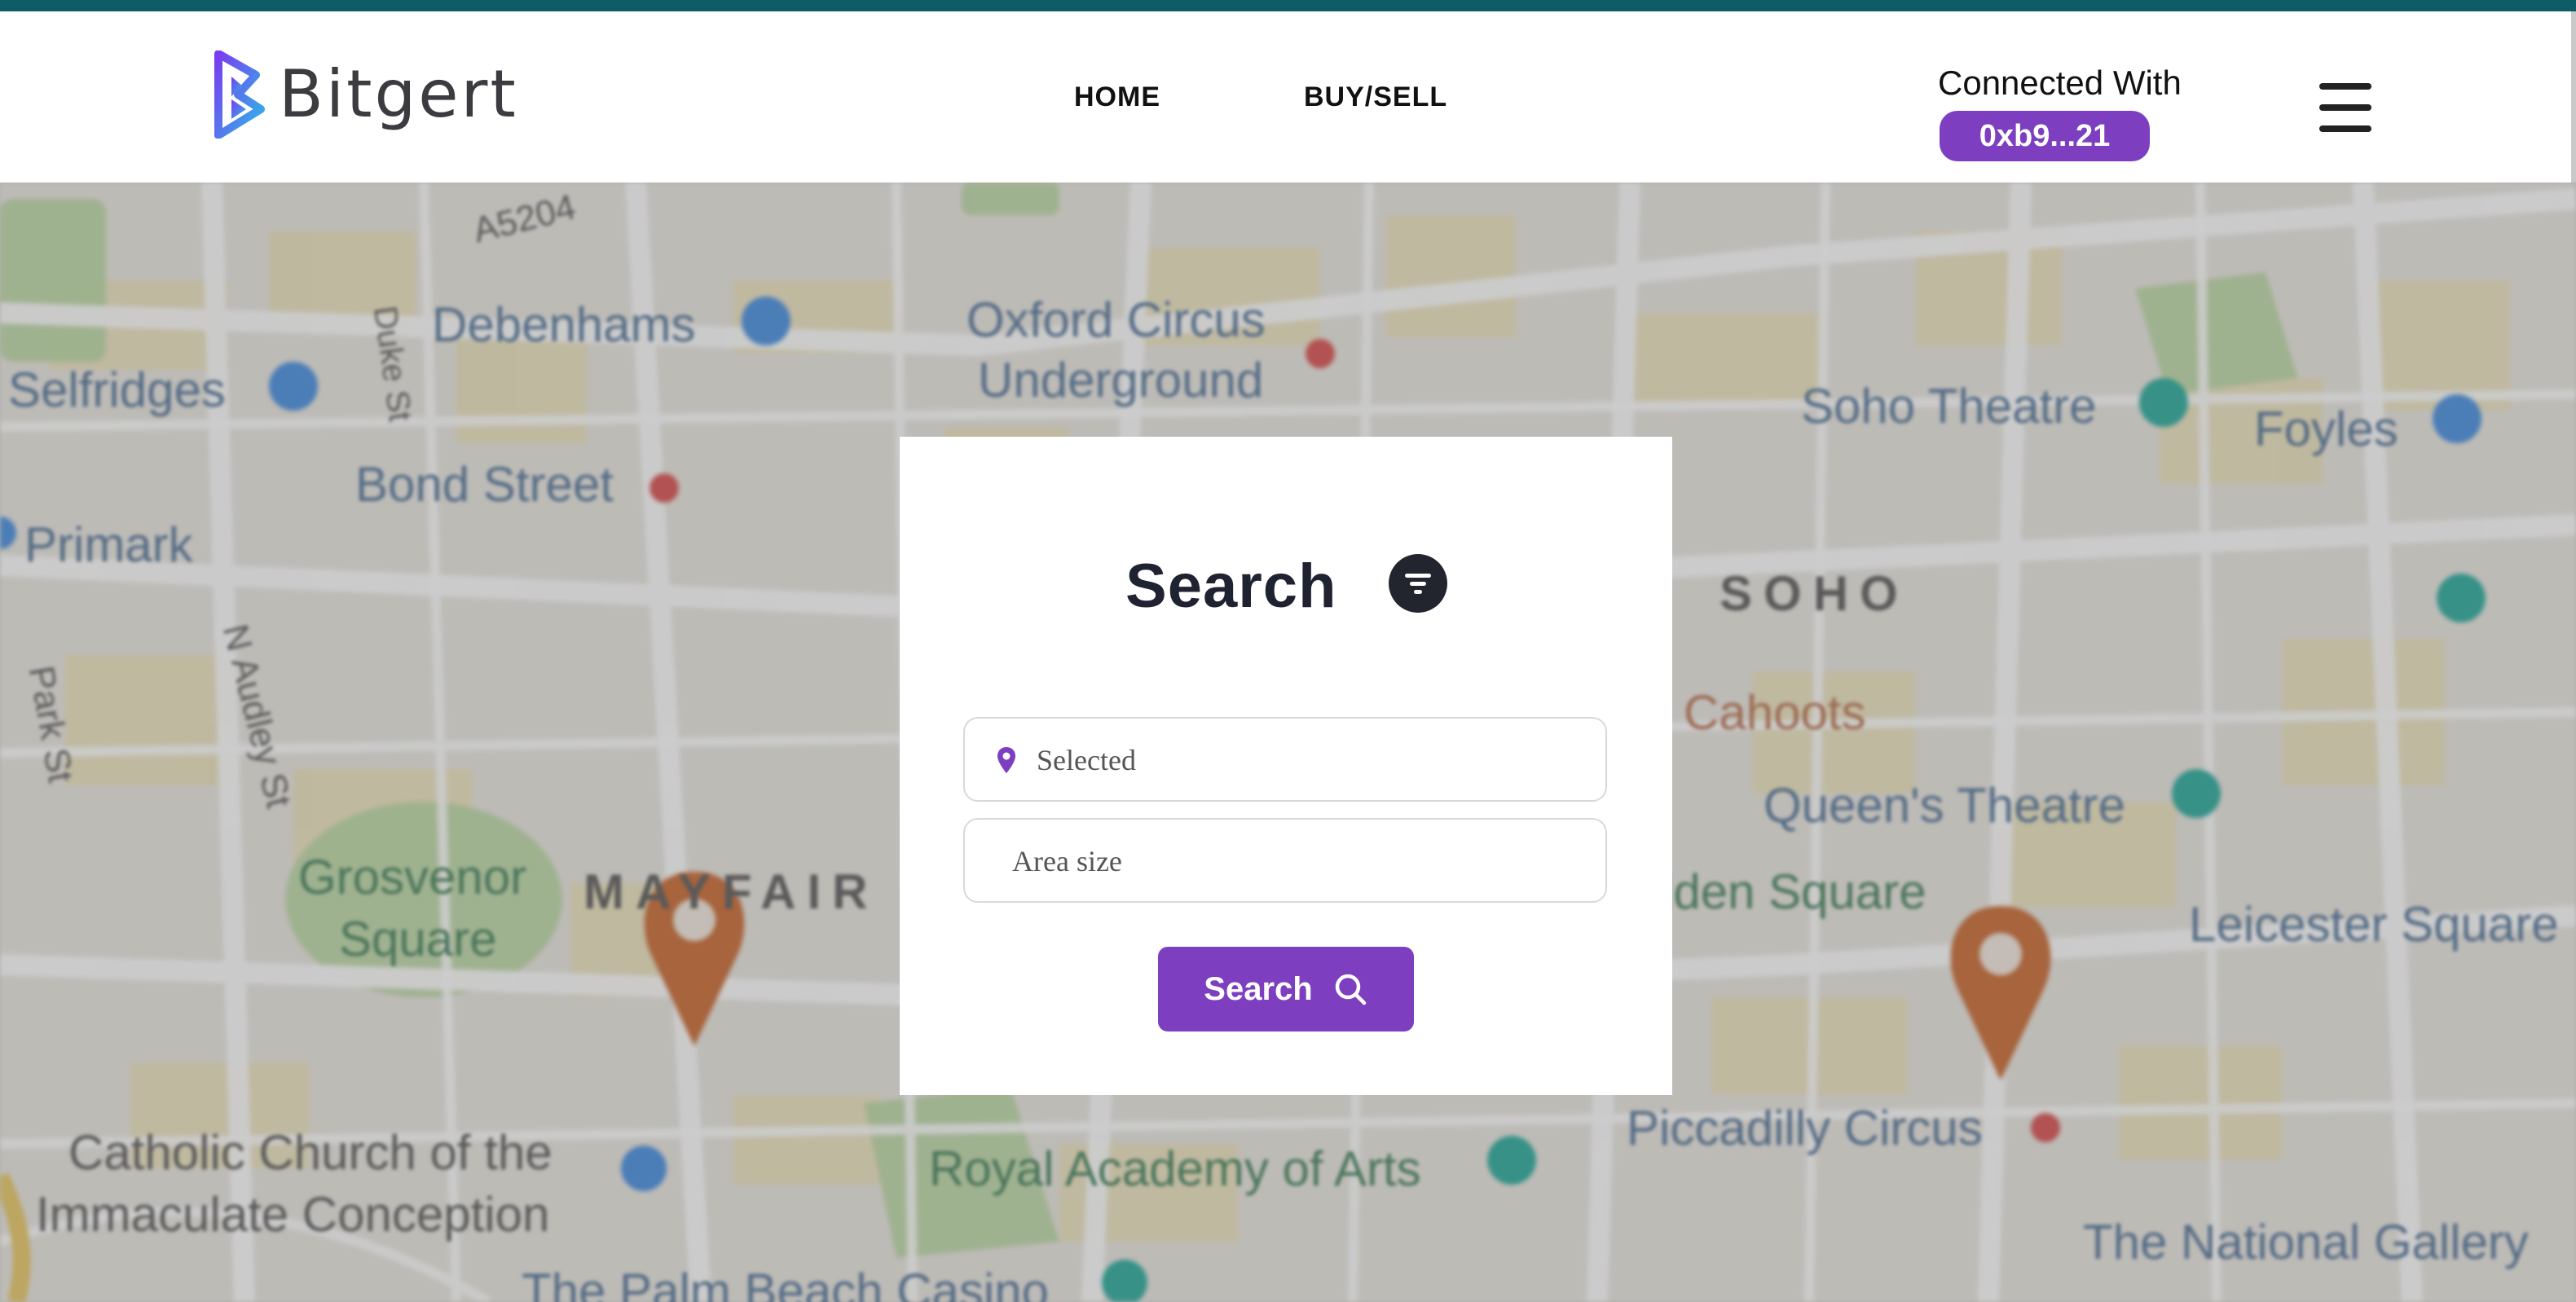  I want to click on search-button-label: Search, so click(1258, 989).